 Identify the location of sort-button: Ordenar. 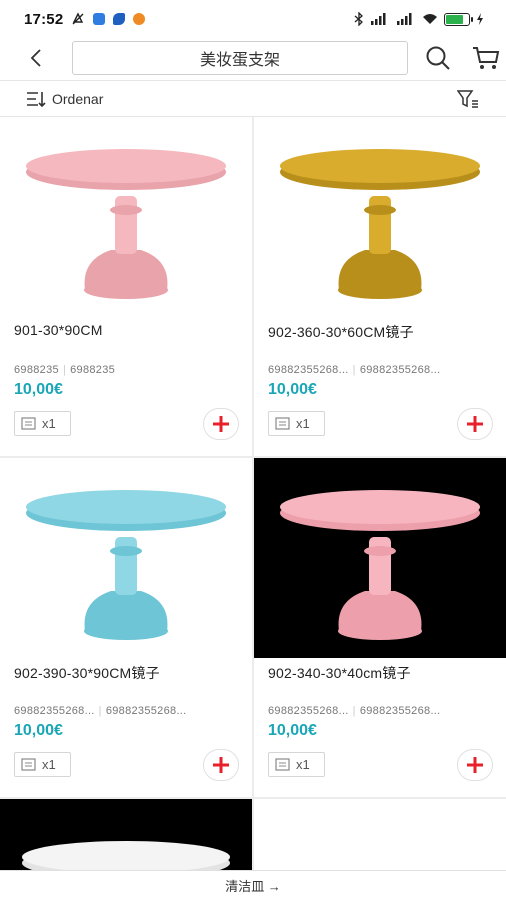
(64, 99).